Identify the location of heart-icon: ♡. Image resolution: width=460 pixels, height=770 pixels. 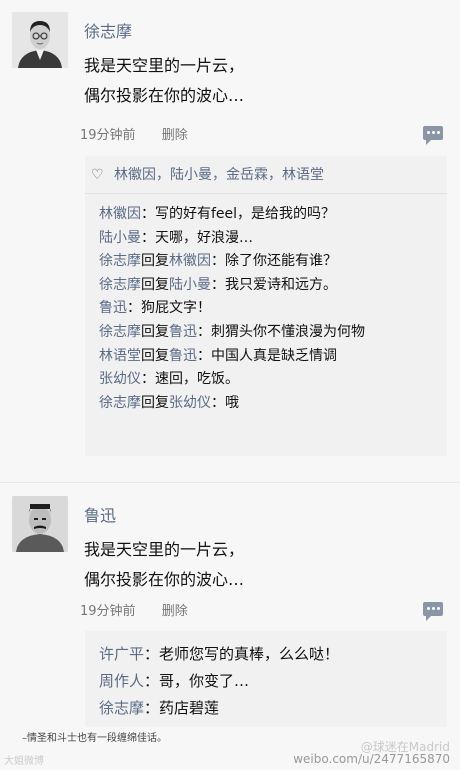
(97, 175).